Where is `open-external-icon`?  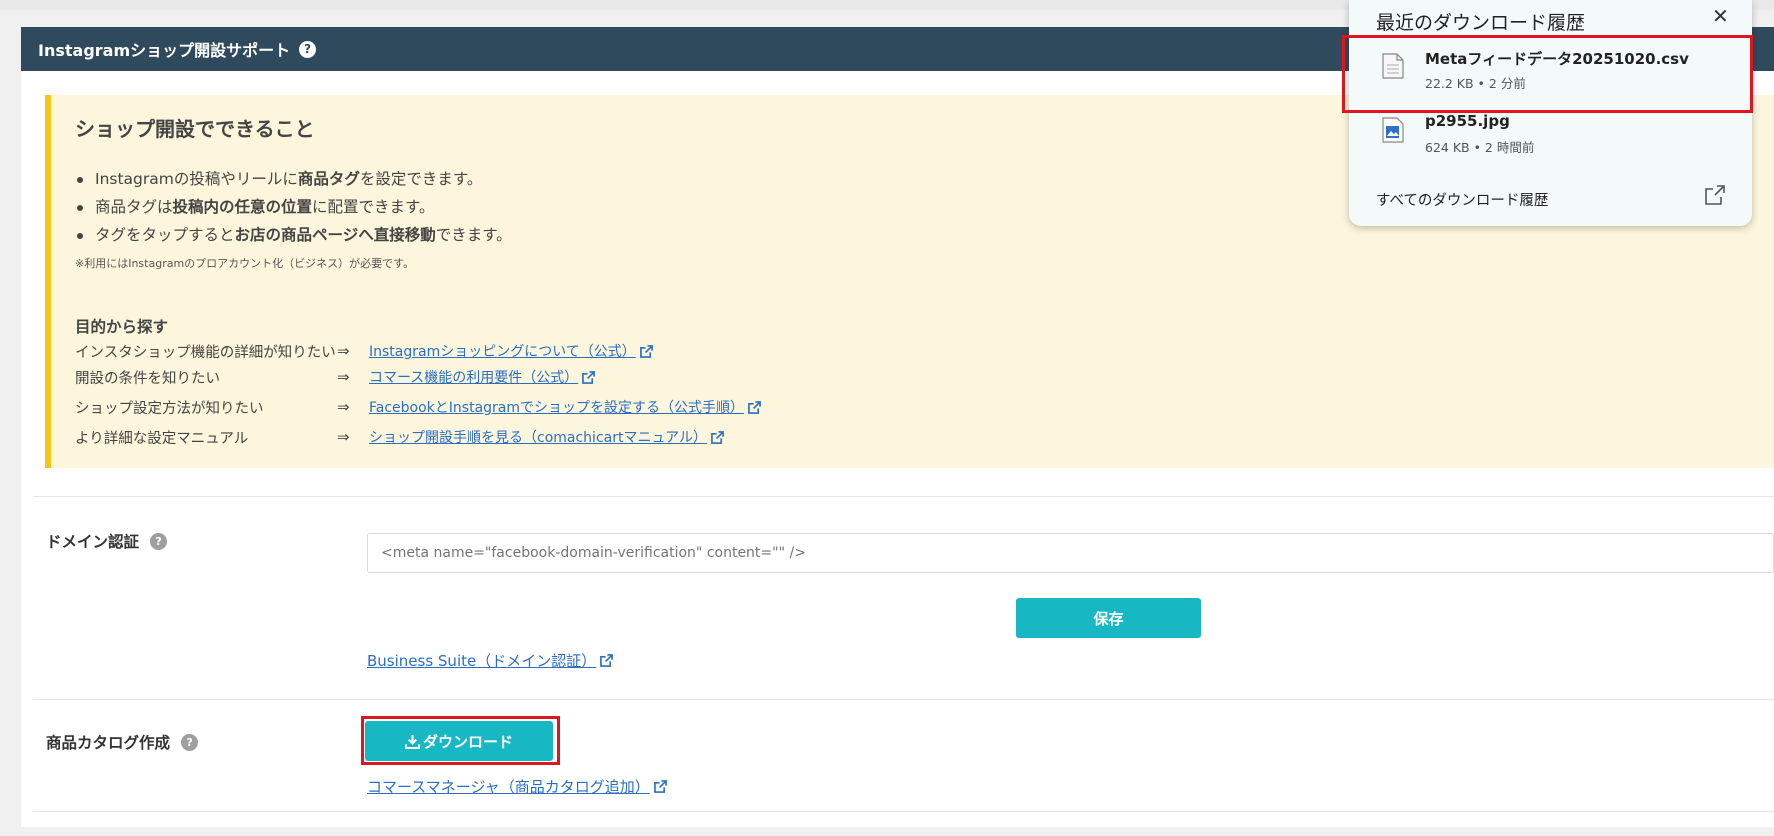
open-external-icon is located at coordinates (1715, 195).